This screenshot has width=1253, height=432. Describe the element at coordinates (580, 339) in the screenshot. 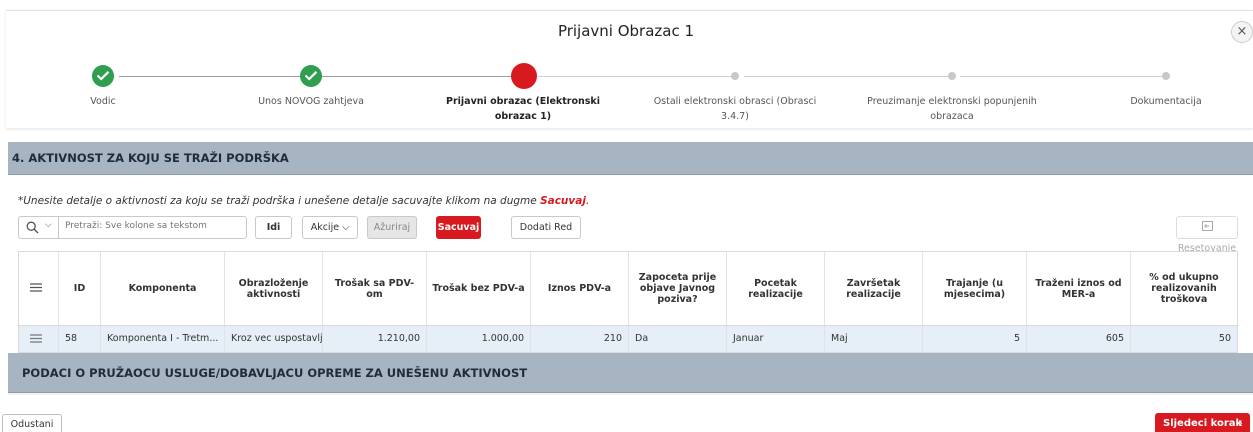

I see `cell-iznos-pdv: 210` at that location.